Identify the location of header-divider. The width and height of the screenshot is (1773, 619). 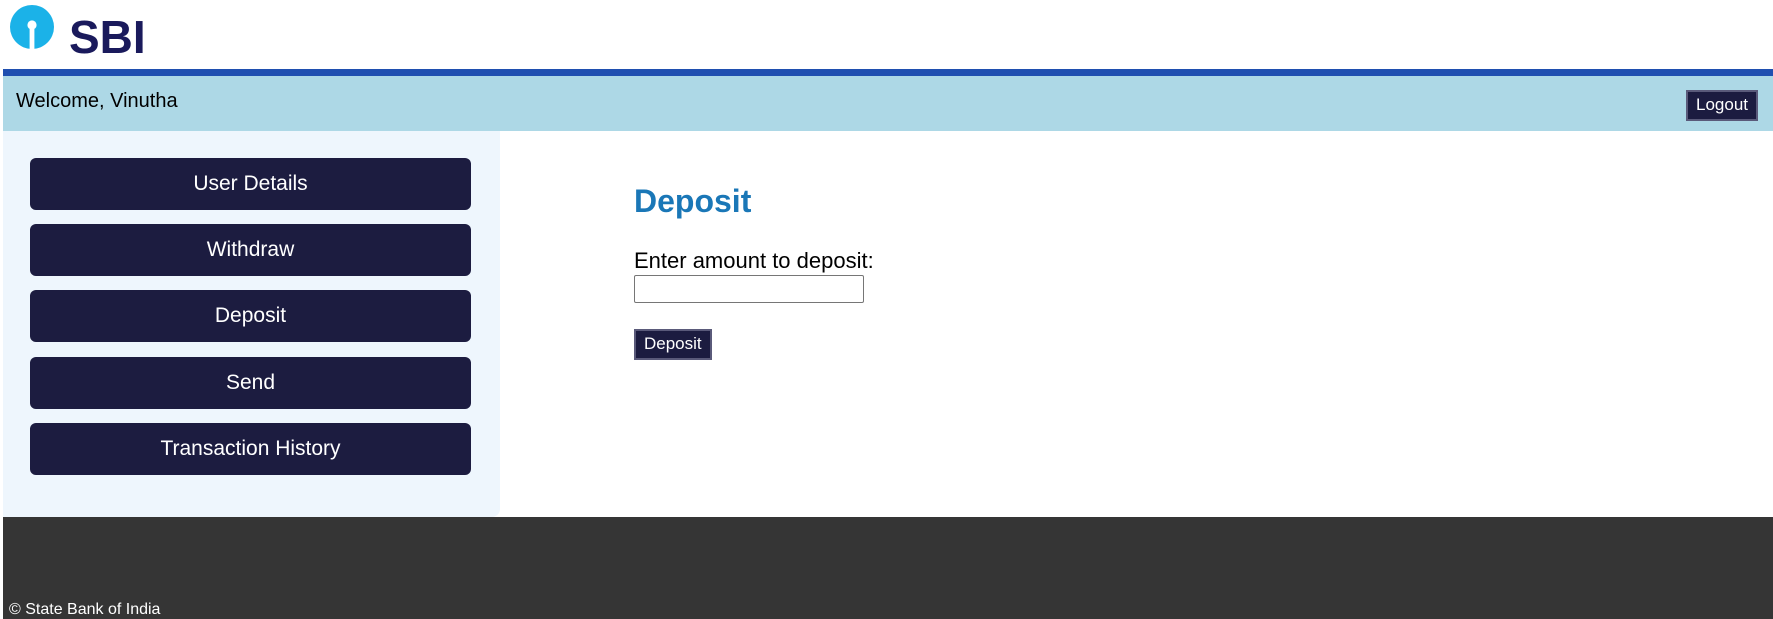
(888, 72).